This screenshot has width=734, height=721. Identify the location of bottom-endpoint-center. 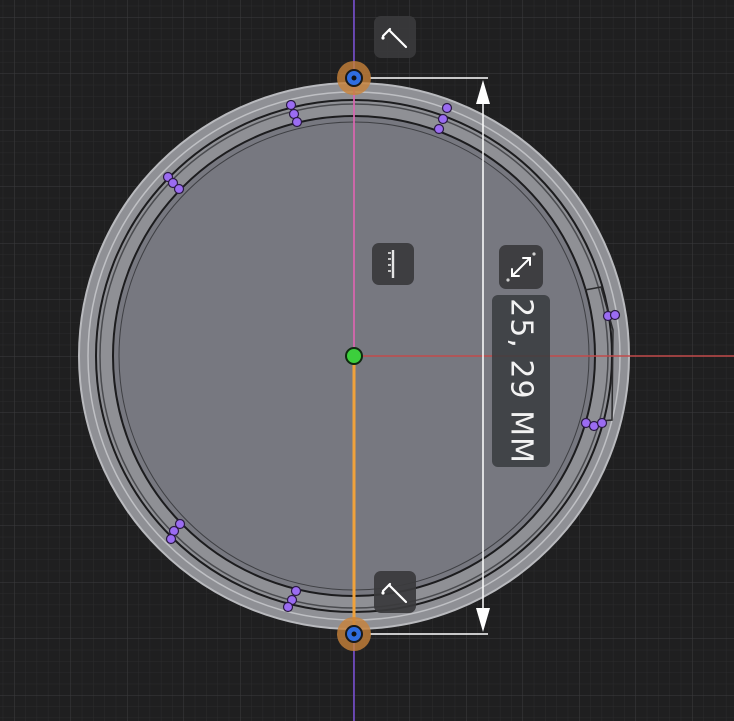
(354, 634).